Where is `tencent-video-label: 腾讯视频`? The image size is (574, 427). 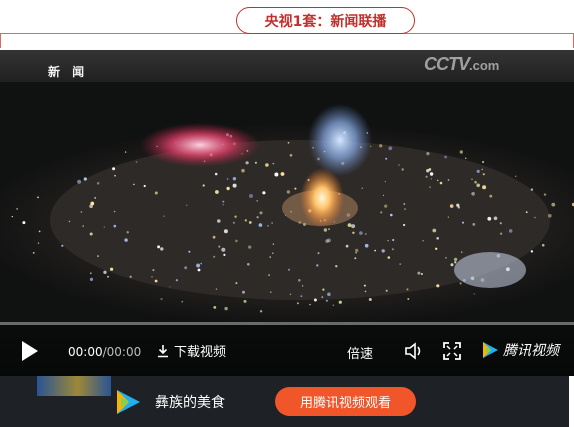 tencent-video-label: 腾讯视频 is located at coordinates (531, 351).